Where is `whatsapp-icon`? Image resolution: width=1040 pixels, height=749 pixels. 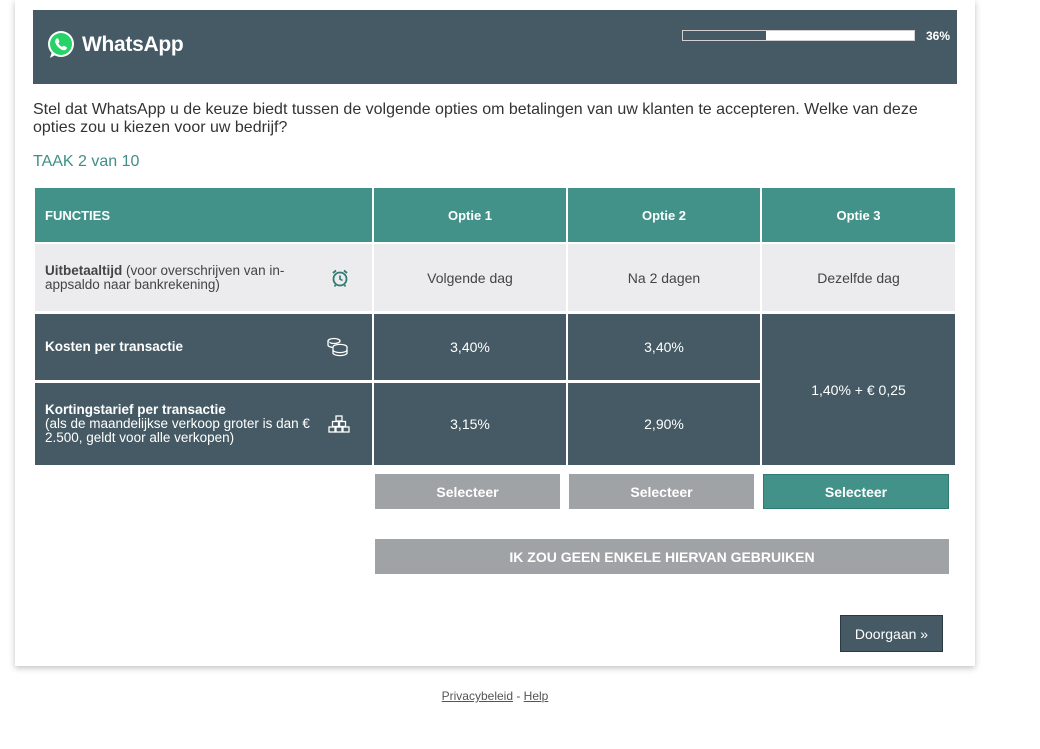 whatsapp-icon is located at coordinates (61, 44).